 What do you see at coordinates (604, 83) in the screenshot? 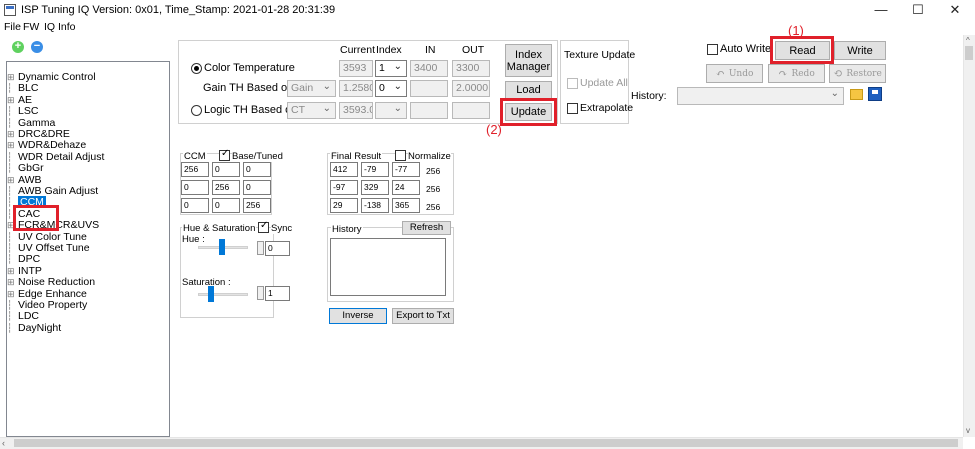
I see `update-all-label: Update All` at bounding box center [604, 83].